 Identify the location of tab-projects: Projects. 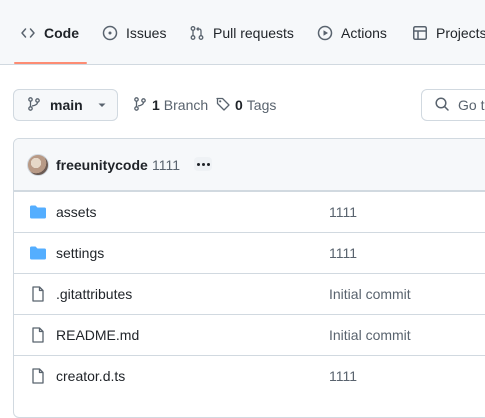
(448, 32).